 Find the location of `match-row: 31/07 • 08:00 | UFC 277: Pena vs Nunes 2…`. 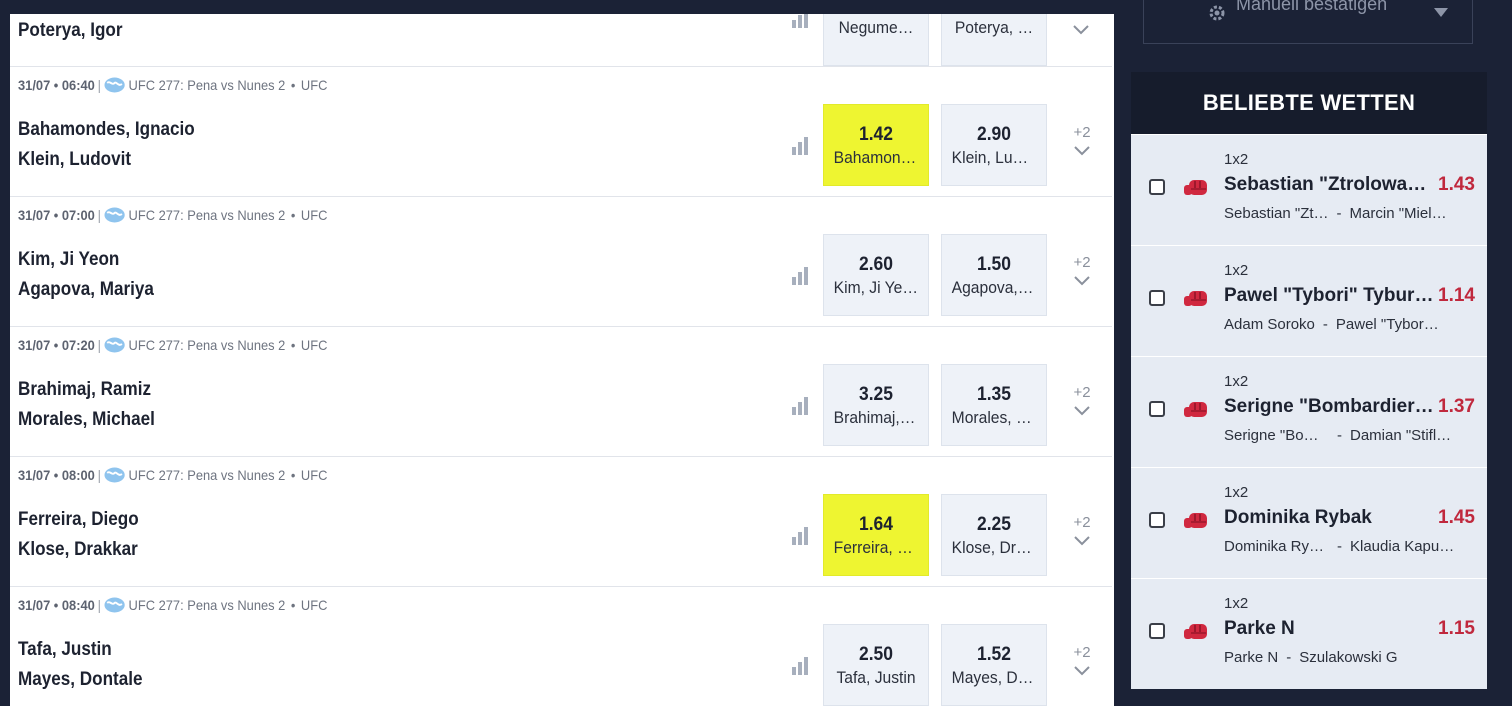

match-row: 31/07 • 08:00 | UFC 277: Pena vs Nunes 2… is located at coordinates (561, 522).